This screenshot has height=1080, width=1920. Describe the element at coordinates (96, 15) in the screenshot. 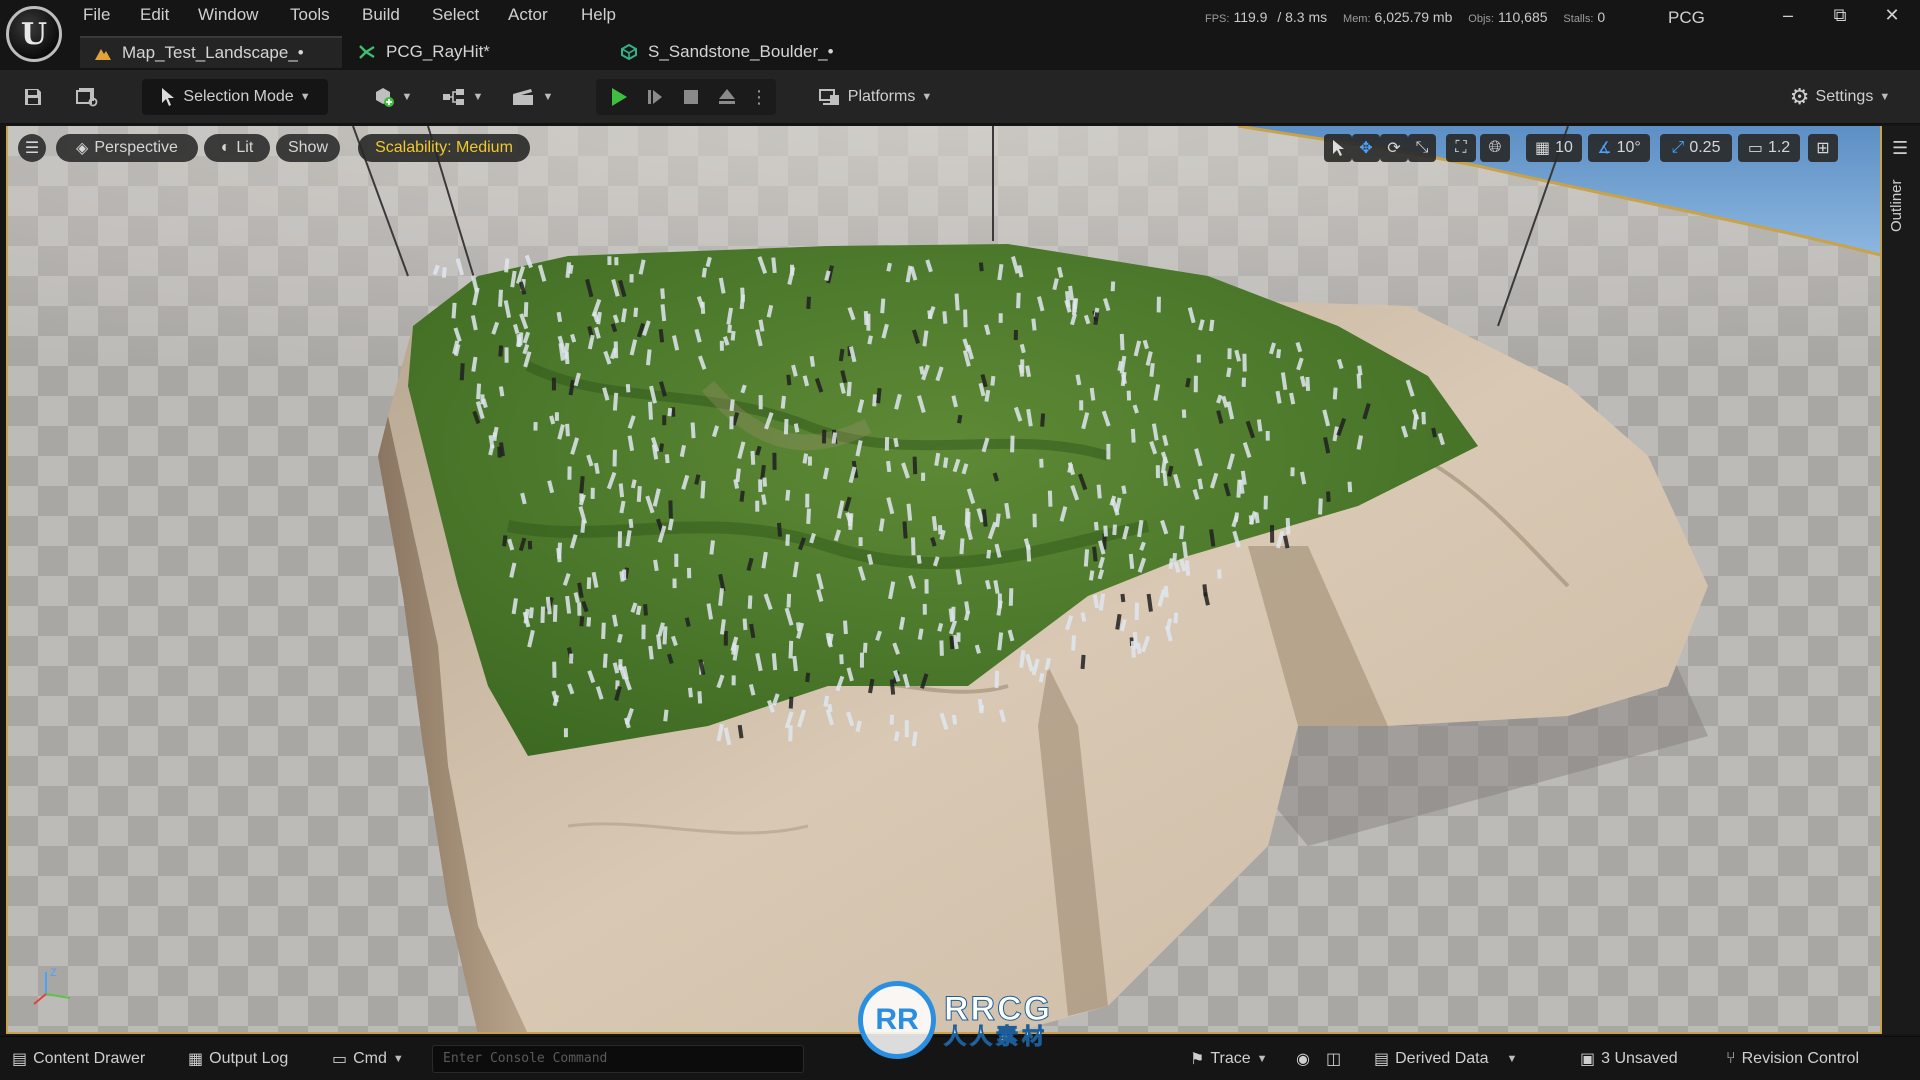

I see `menu-file: File` at that location.